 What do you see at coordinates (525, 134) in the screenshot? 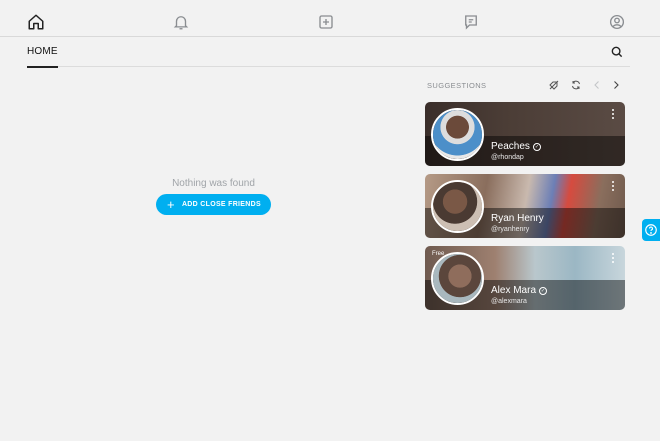
I see `suggestion-card: Peaches ✓ @rhondap` at bounding box center [525, 134].